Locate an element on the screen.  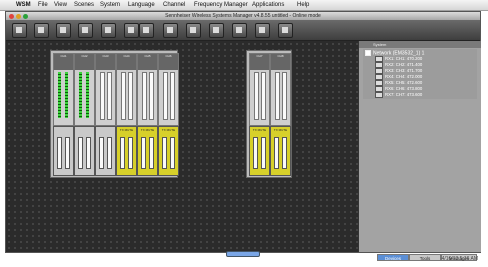
frequency-icon is located at coordinates (170, 30).